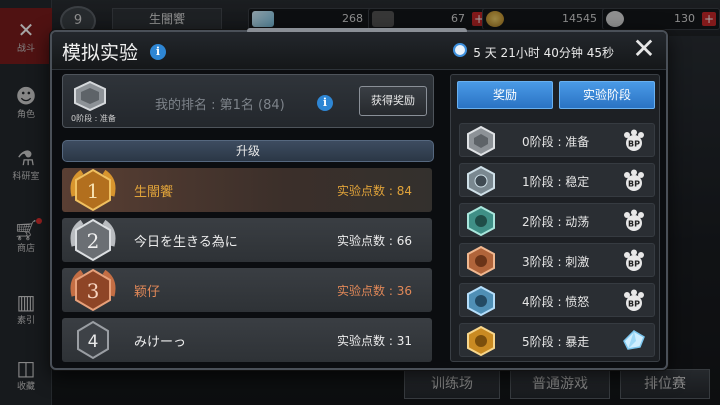 This screenshot has width=720, height=405. Describe the element at coordinates (186, 242) in the screenshot. I see `player-name: 今日を生きる為に` at that location.